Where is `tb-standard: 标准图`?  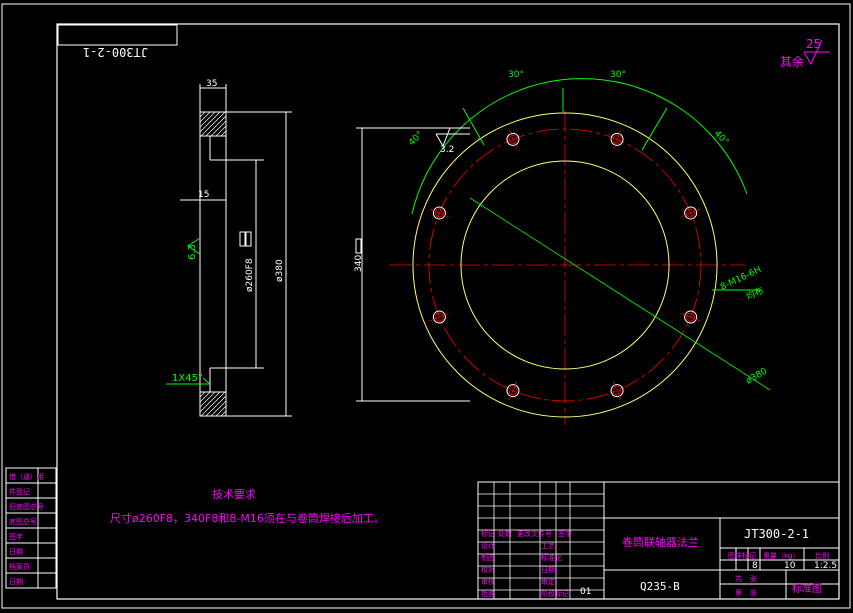 tb-standard: 标准图 is located at coordinates (807, 589).